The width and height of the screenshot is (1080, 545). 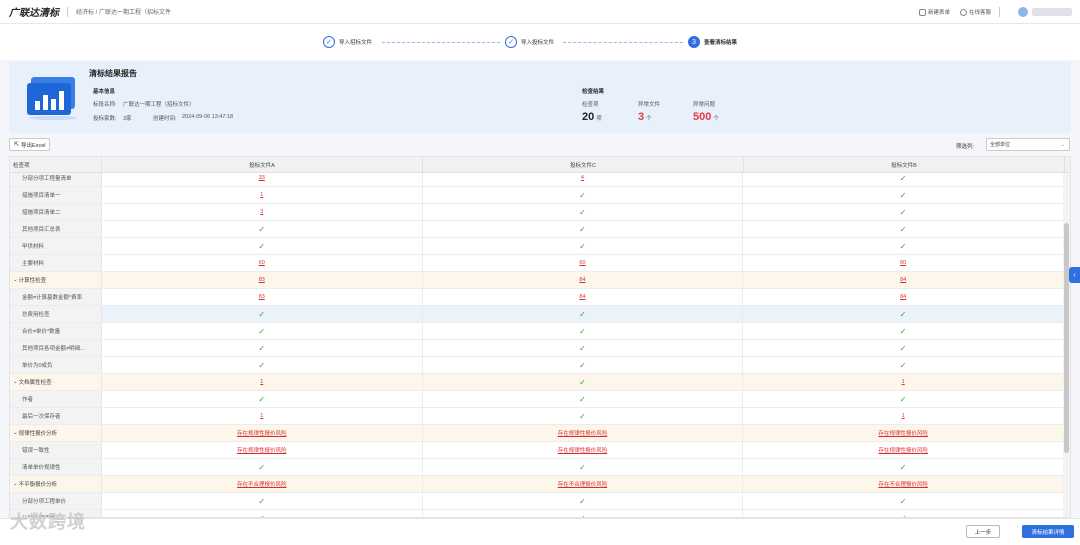 What do you see at coordinates (537, 246) in the screenshot?
I see `table-row: 甲供材料 ✓ ✓ ✓` at bounding box center [537, 246].